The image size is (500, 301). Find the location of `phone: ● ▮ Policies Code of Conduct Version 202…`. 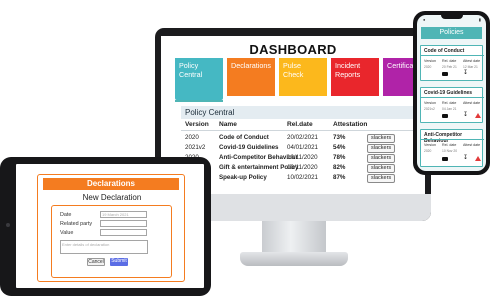

phone: ● ▮ Policies Code of Conduct Version 202… is located at coordinates (451, 93).